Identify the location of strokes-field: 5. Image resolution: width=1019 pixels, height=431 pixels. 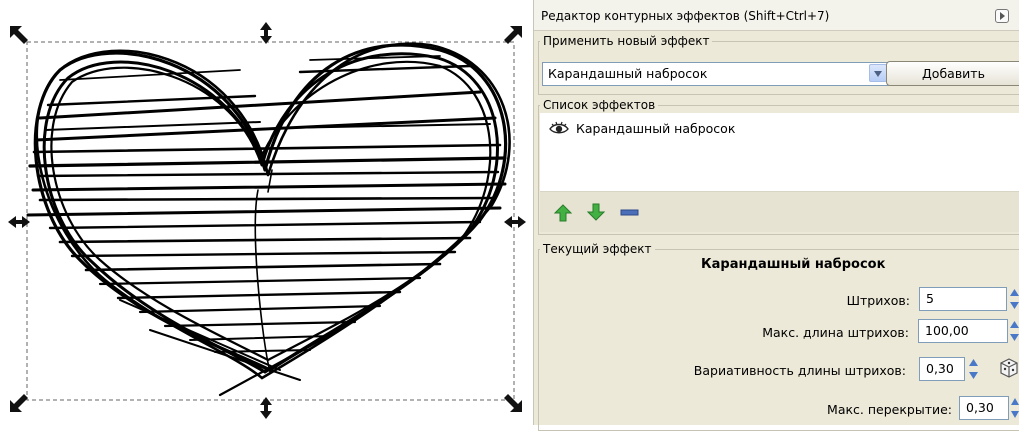
(963, 299).